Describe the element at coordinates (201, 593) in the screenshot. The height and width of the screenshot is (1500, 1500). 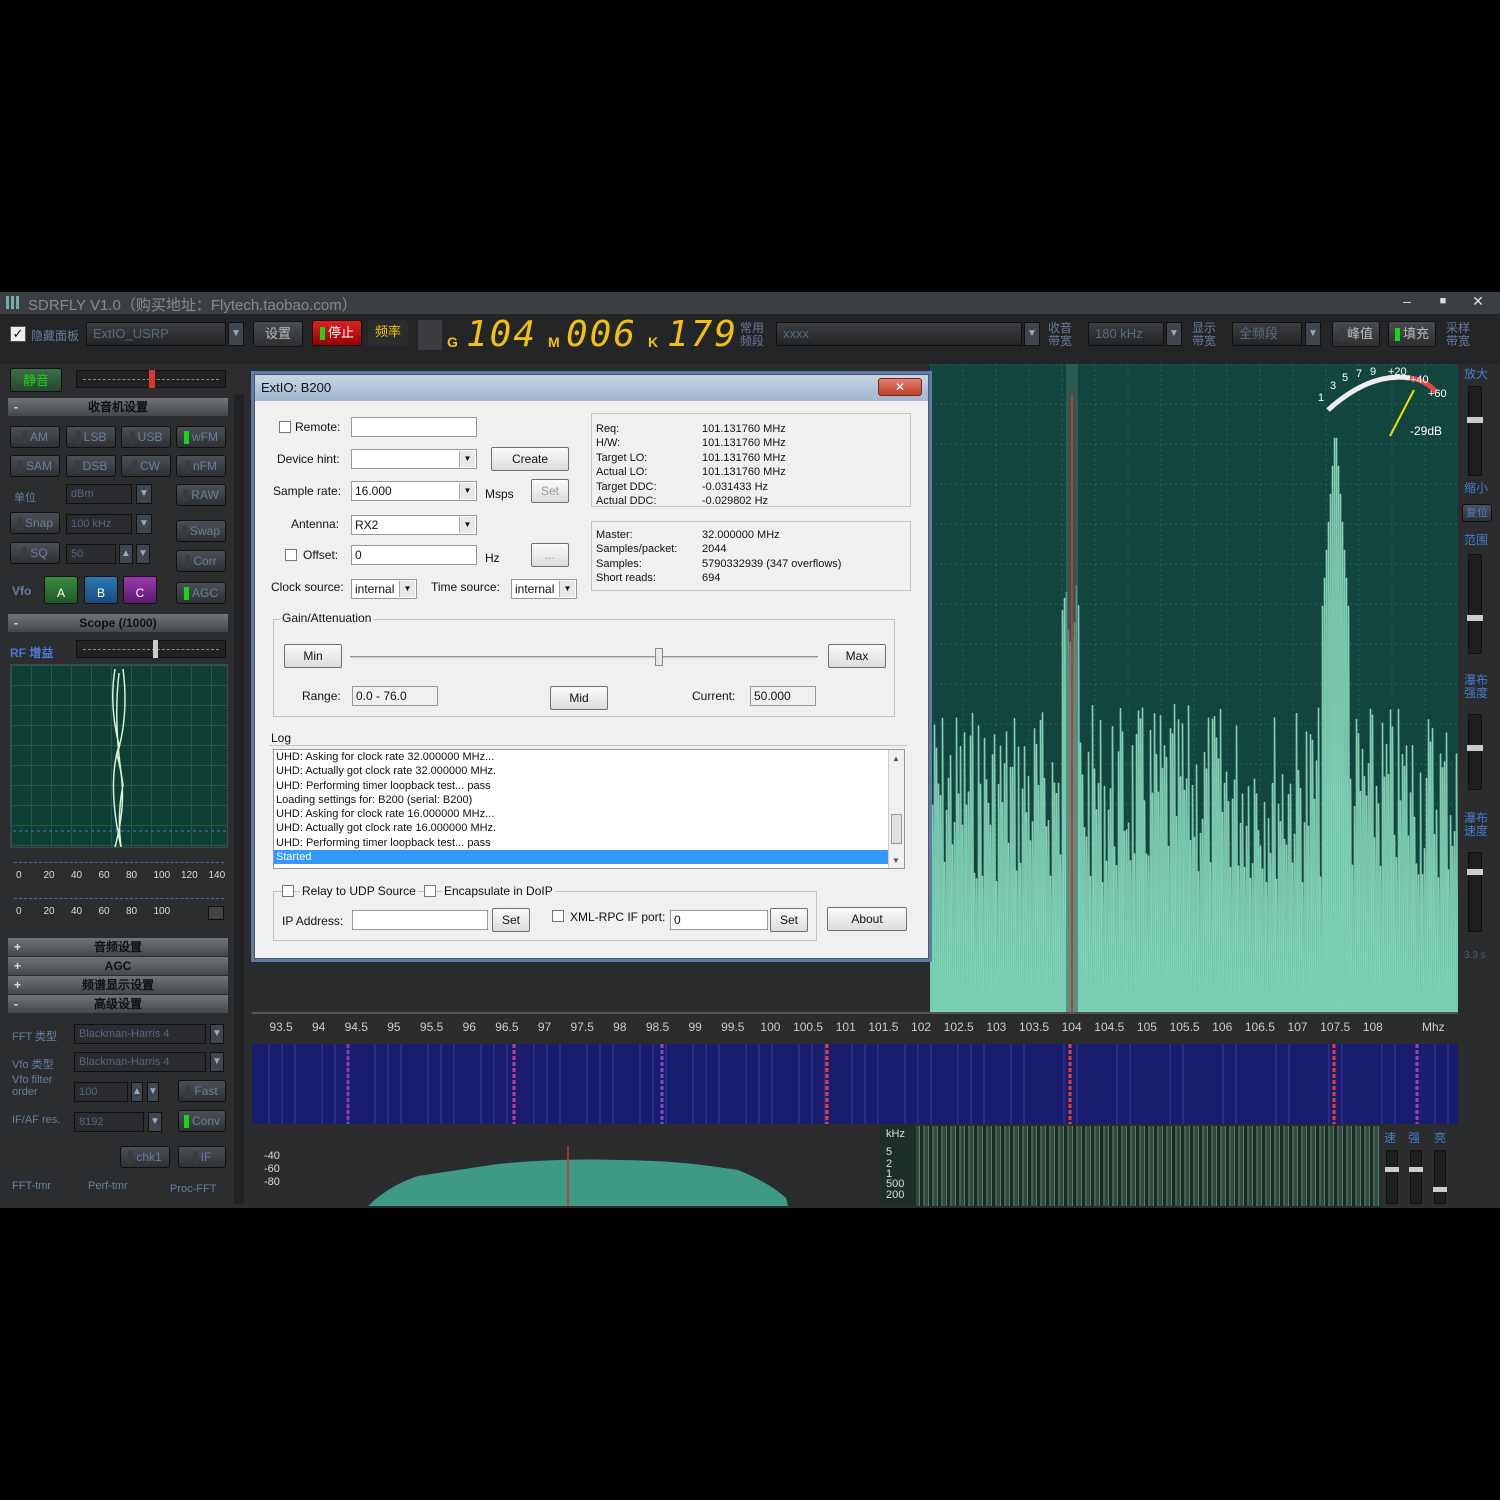
I see `agc-button: AGC` at that location.